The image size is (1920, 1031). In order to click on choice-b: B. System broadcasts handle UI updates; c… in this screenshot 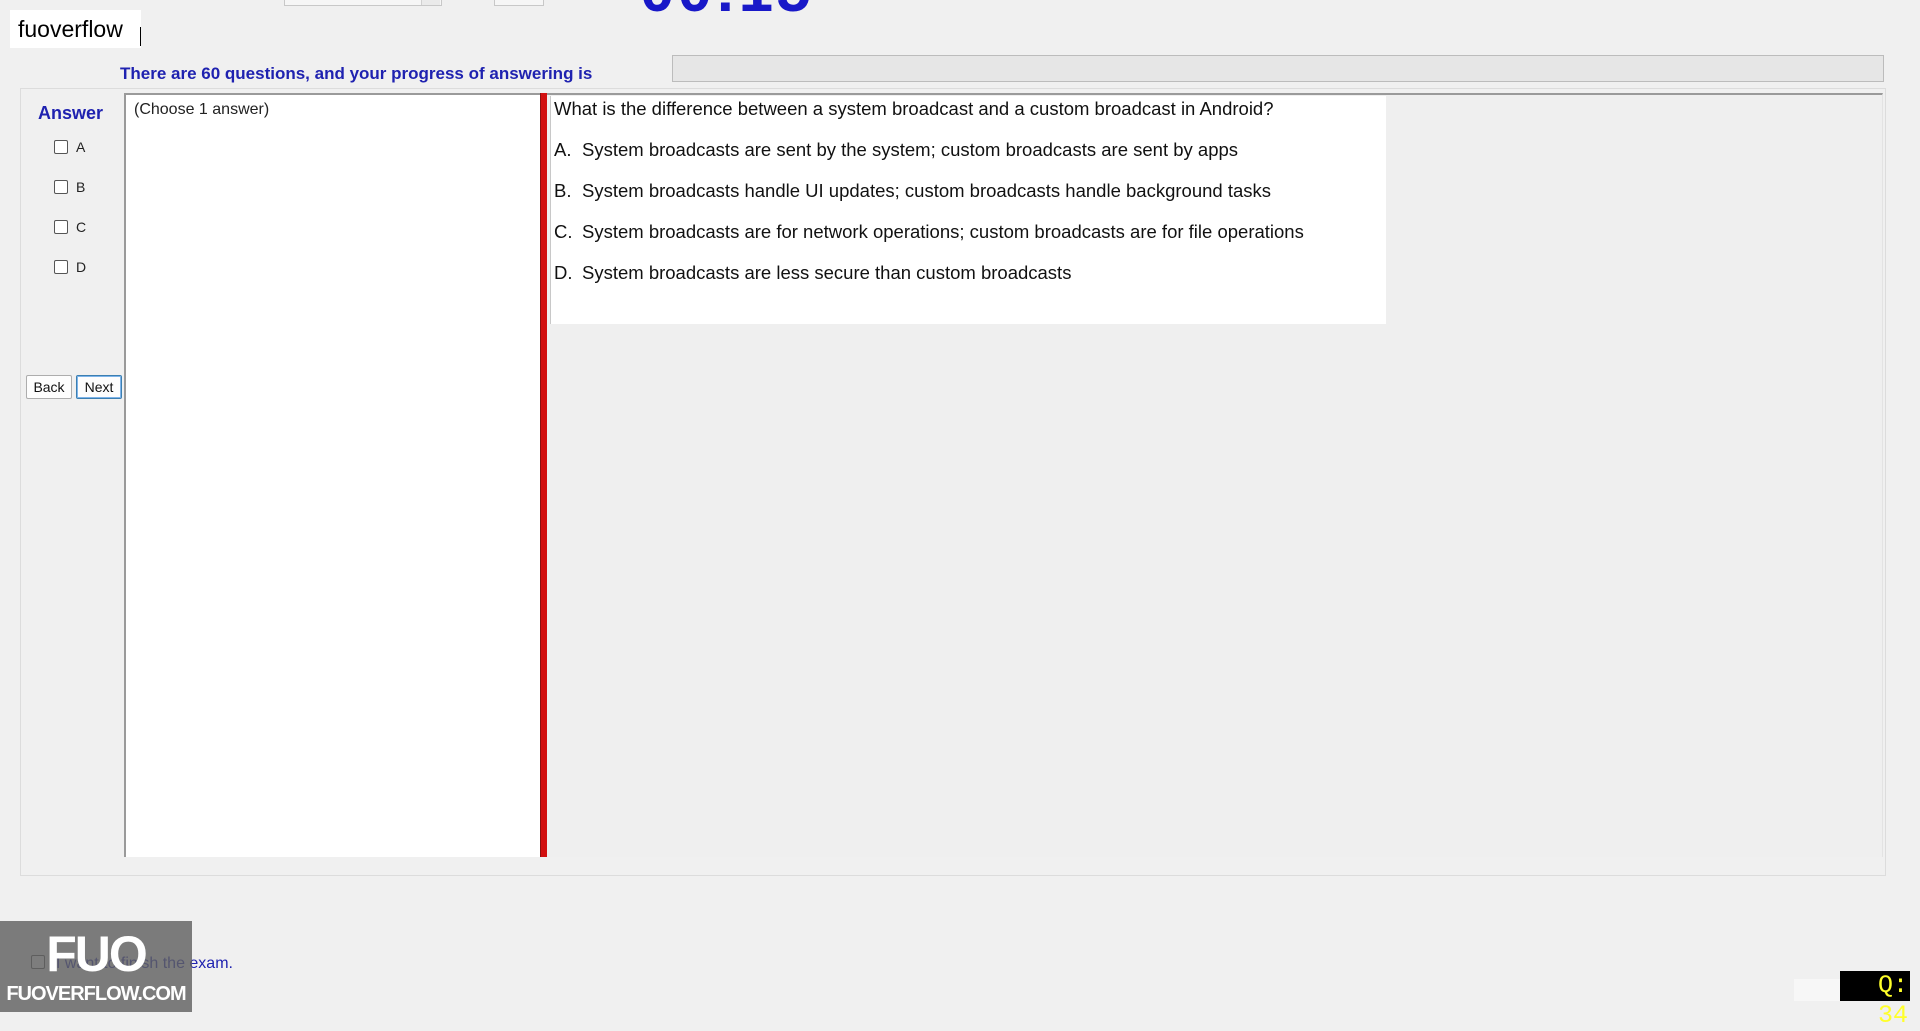, I will do `click(912, 191)`.